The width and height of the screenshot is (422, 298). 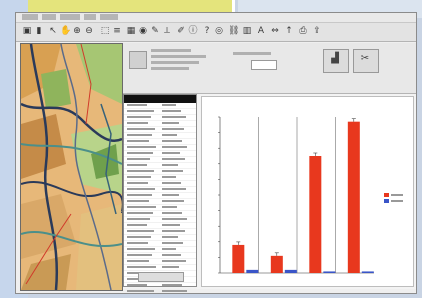 I want to click on chart-icon: ▥, so click(x=247, y=31).